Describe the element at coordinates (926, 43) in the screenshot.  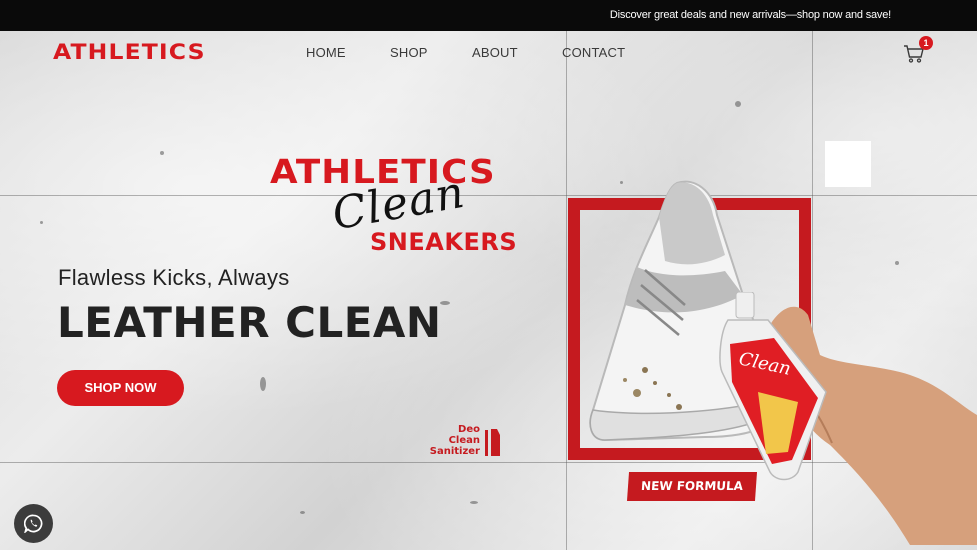
I see `cart-count-badge: 1` at that location.